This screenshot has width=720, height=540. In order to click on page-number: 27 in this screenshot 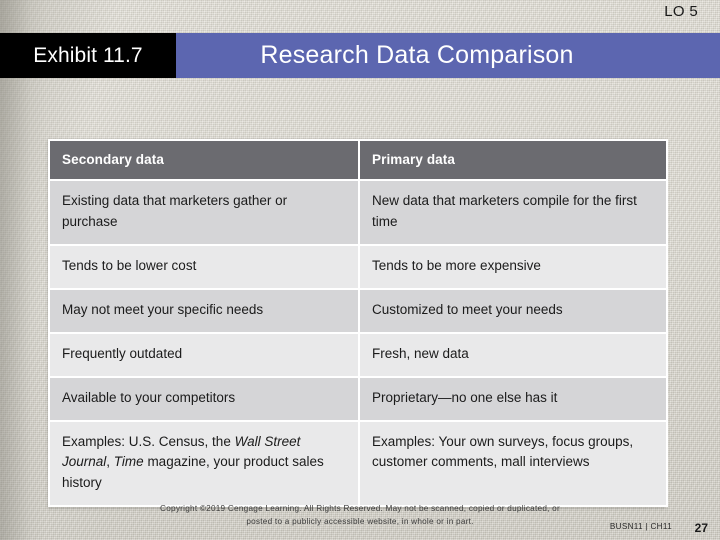, I will do `click(701, 528)`.